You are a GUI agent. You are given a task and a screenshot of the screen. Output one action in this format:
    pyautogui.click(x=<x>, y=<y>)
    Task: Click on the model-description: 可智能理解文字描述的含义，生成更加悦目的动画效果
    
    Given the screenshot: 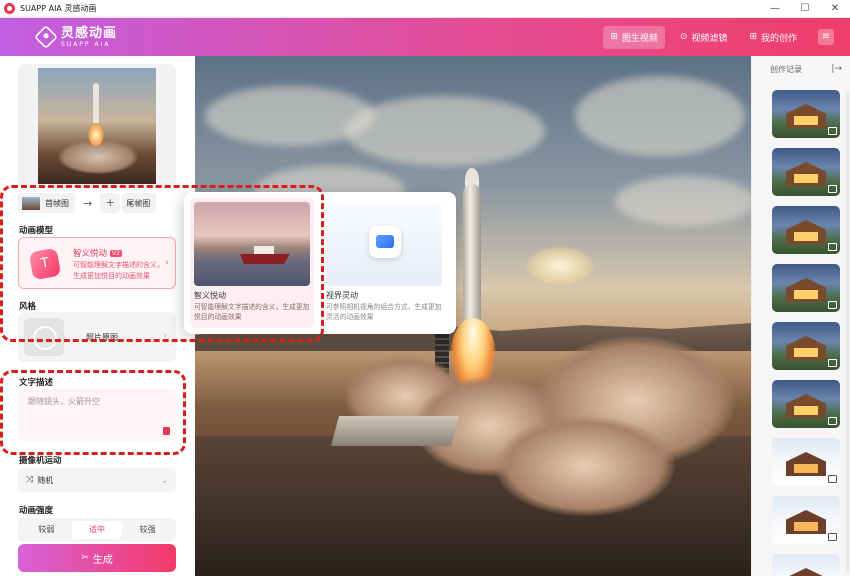 What is the action you would take?
    pyautogui.click(x=118, y=270)
    